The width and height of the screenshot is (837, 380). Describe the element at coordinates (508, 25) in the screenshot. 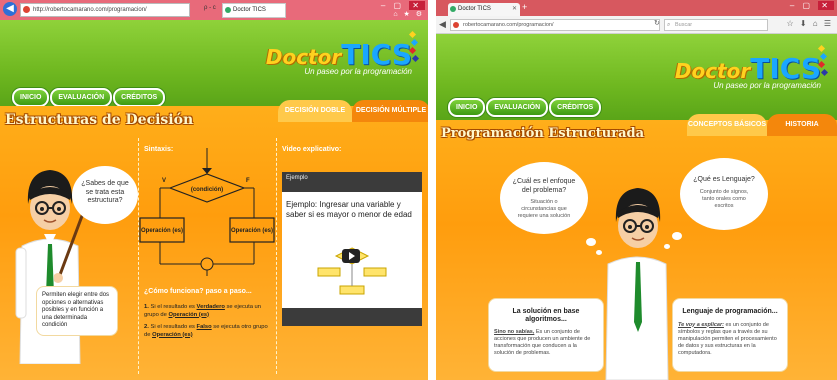

I see `address-text: robertocamarano.com/programacion/` at that location.